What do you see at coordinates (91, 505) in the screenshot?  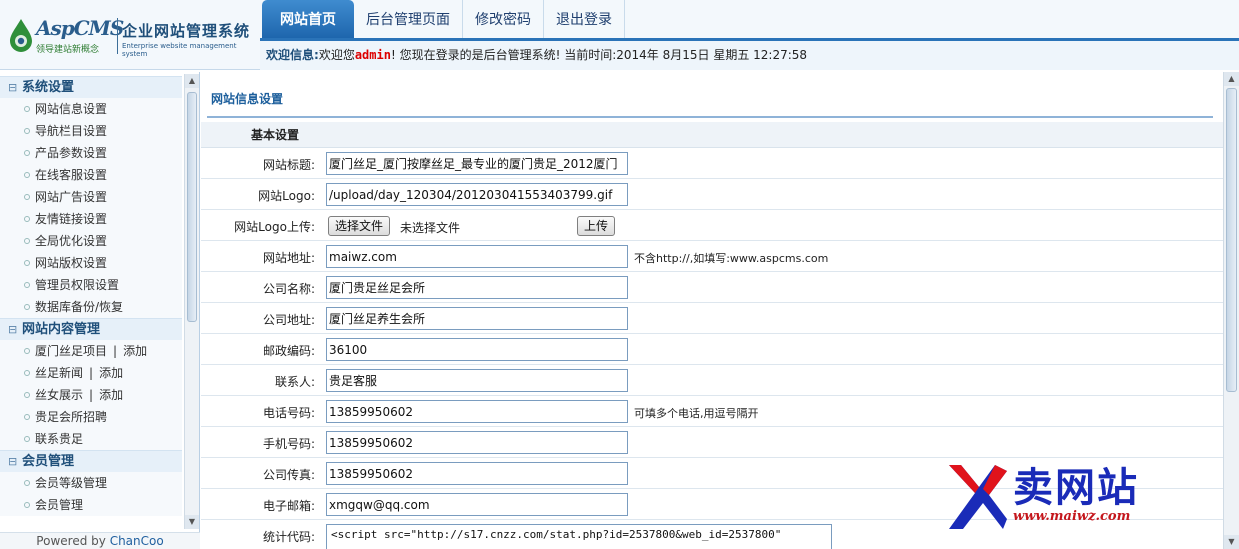 I see `sidebar-item-member-manage: 会员管理` at bounding box center [91, 505].